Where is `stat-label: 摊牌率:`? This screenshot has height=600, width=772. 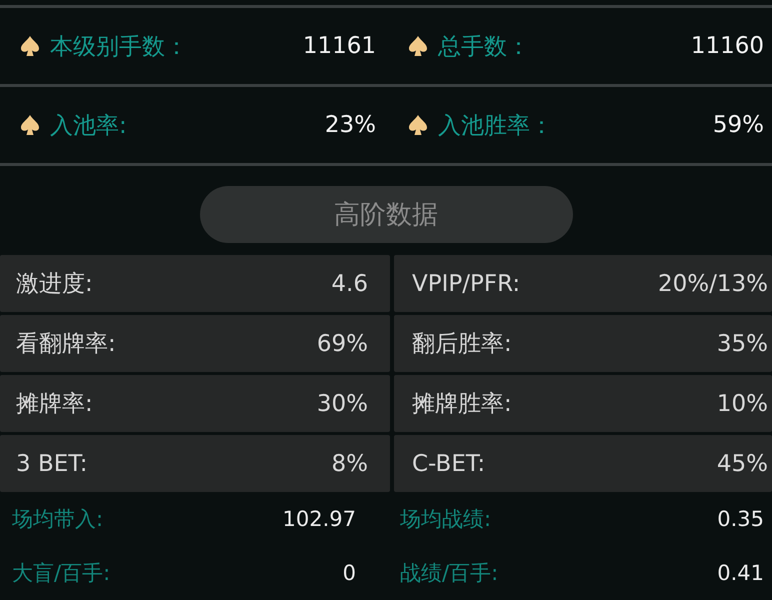
stat-label: 摊牌率: is located at coordinates (54, 404).